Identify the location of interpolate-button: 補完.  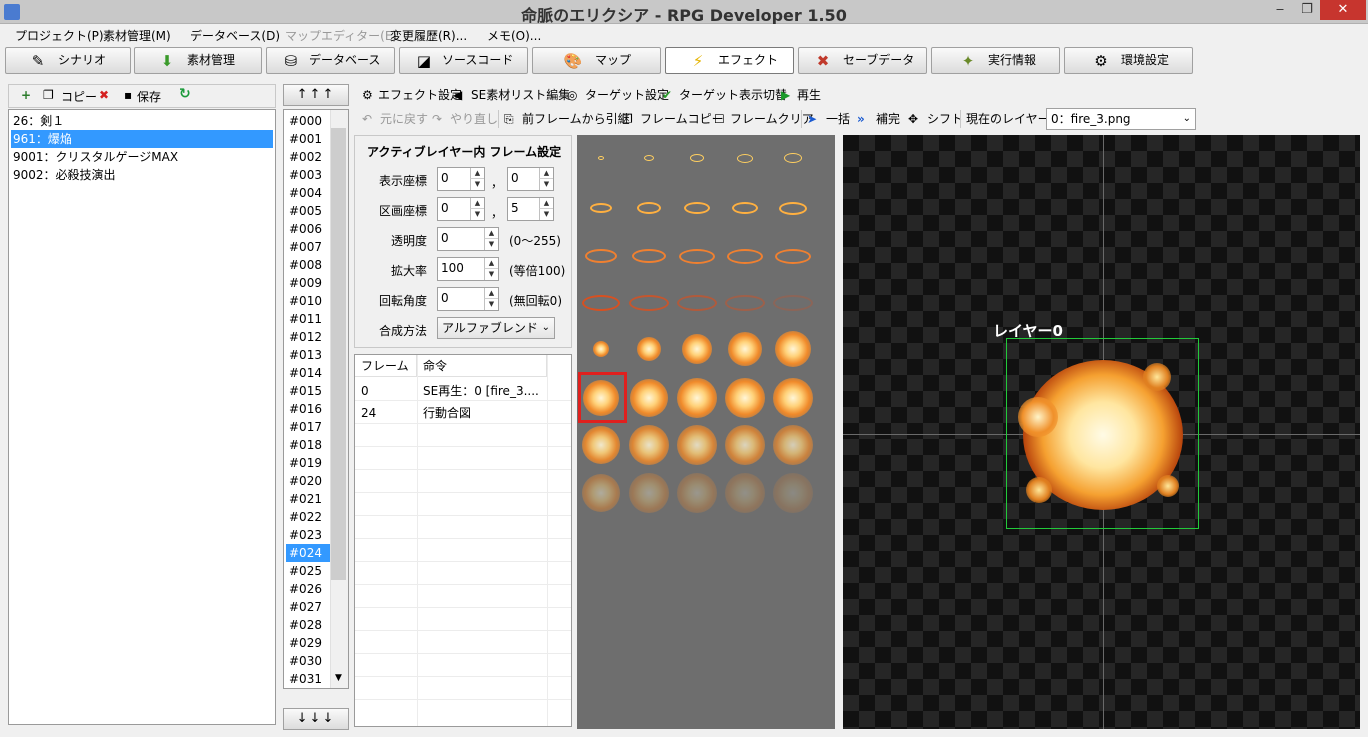
(888, 119).